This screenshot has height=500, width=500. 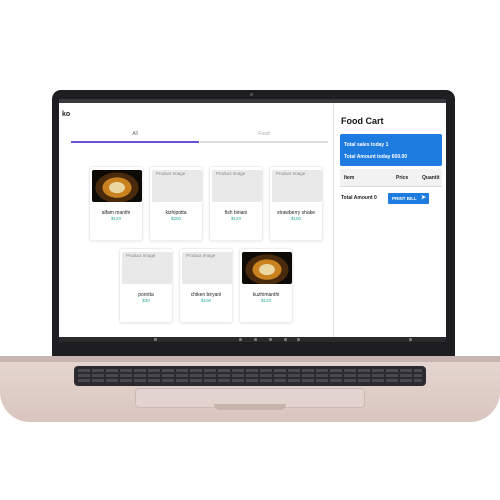 What do you see at coordinates (359, 198) in the screenshot?
I see `cart-total: Total Amount 0` at bounding box center [359, 198].